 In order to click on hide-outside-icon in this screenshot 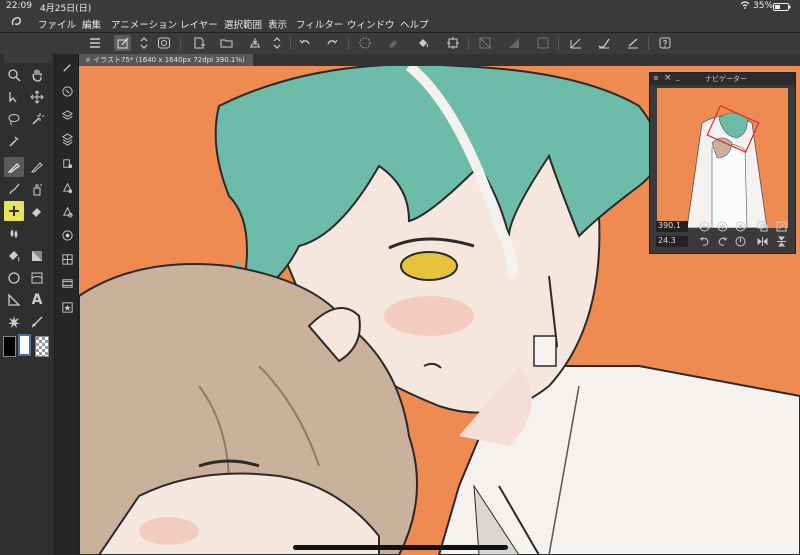, I will do `click(484, 43)`.